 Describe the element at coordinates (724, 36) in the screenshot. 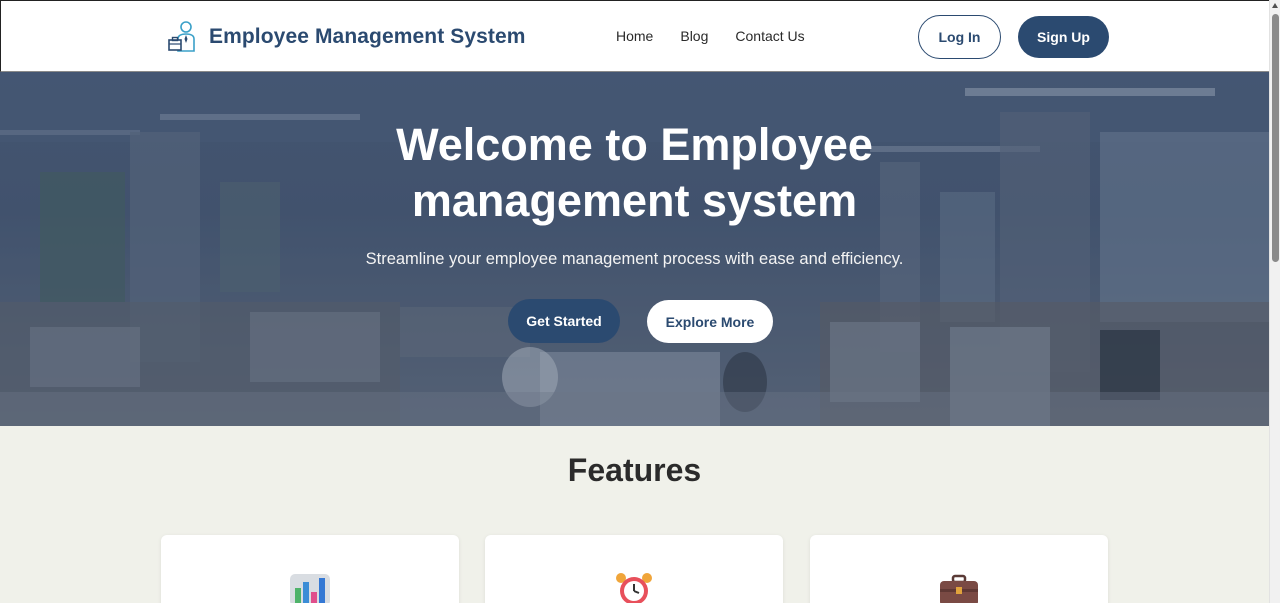

I see `nav-links: Home Blog Contact Us` at that location.